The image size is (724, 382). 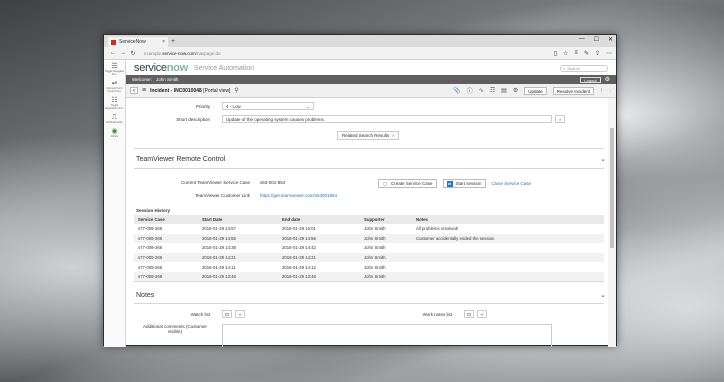 What do you see at coordinates (173, 42) in the screenshot?
I see `new-tab-button: +` at bounding box center [173, 42].